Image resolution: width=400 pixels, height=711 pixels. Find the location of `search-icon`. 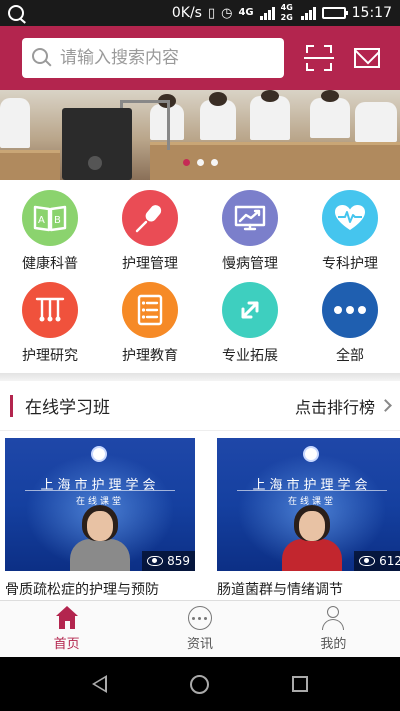

search-icon is located at coordinates (42, 58).